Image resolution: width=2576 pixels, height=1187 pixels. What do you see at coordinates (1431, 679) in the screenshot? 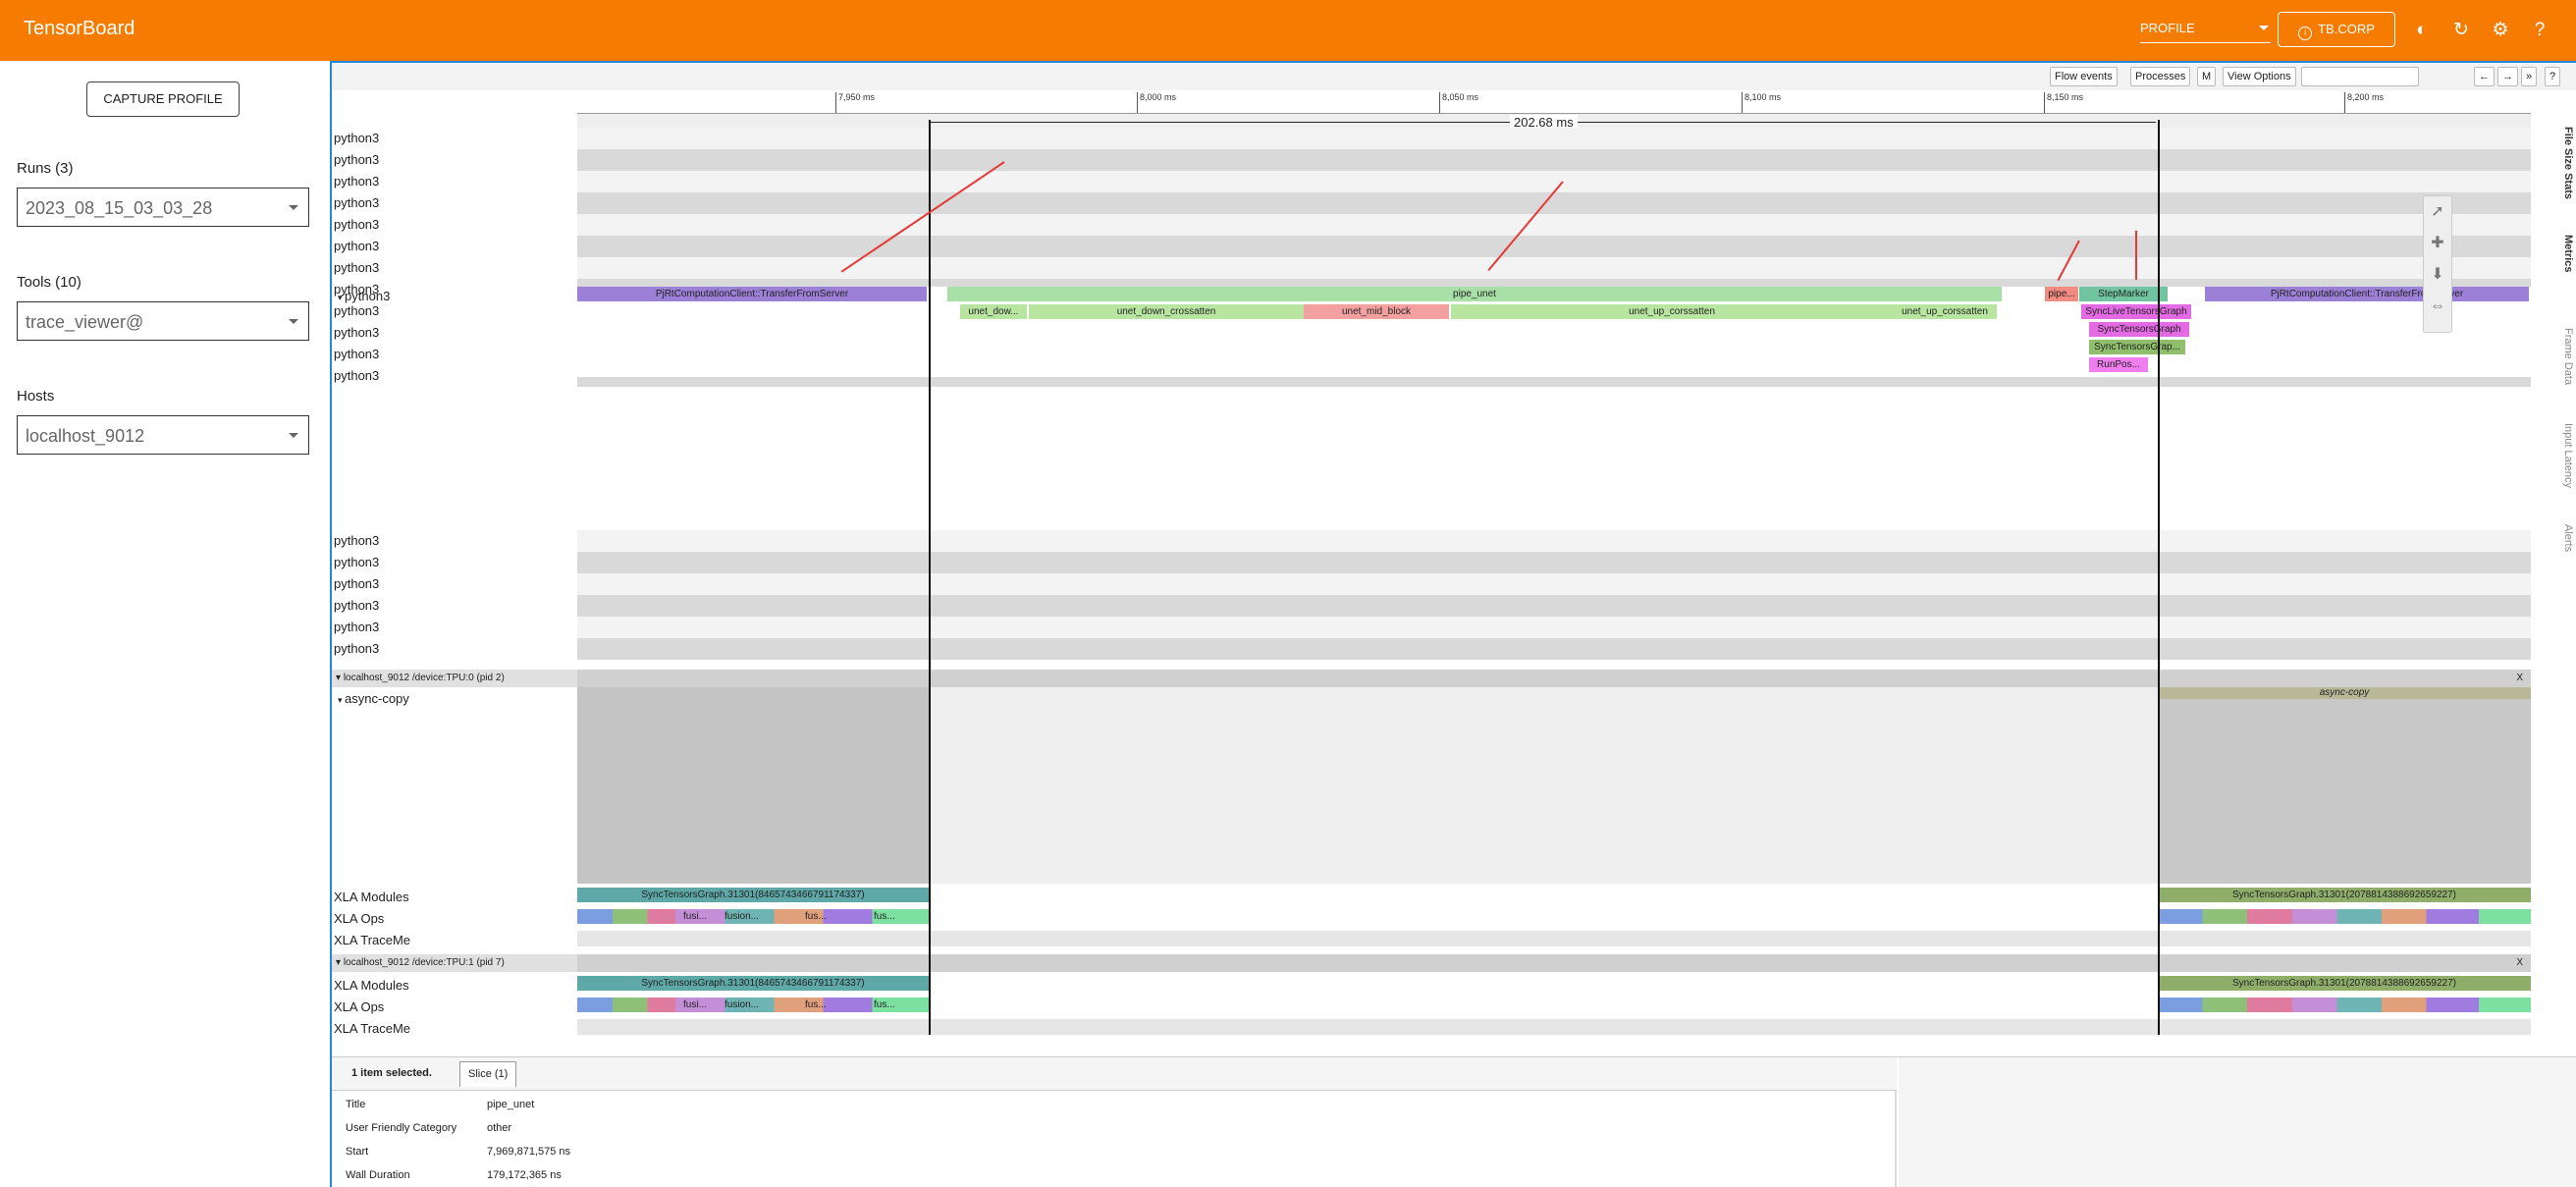
I see `device0-header: ▾ localhost_9012 /device:TPU:0 (pid 2) X` at bounding box center [1431, 679].